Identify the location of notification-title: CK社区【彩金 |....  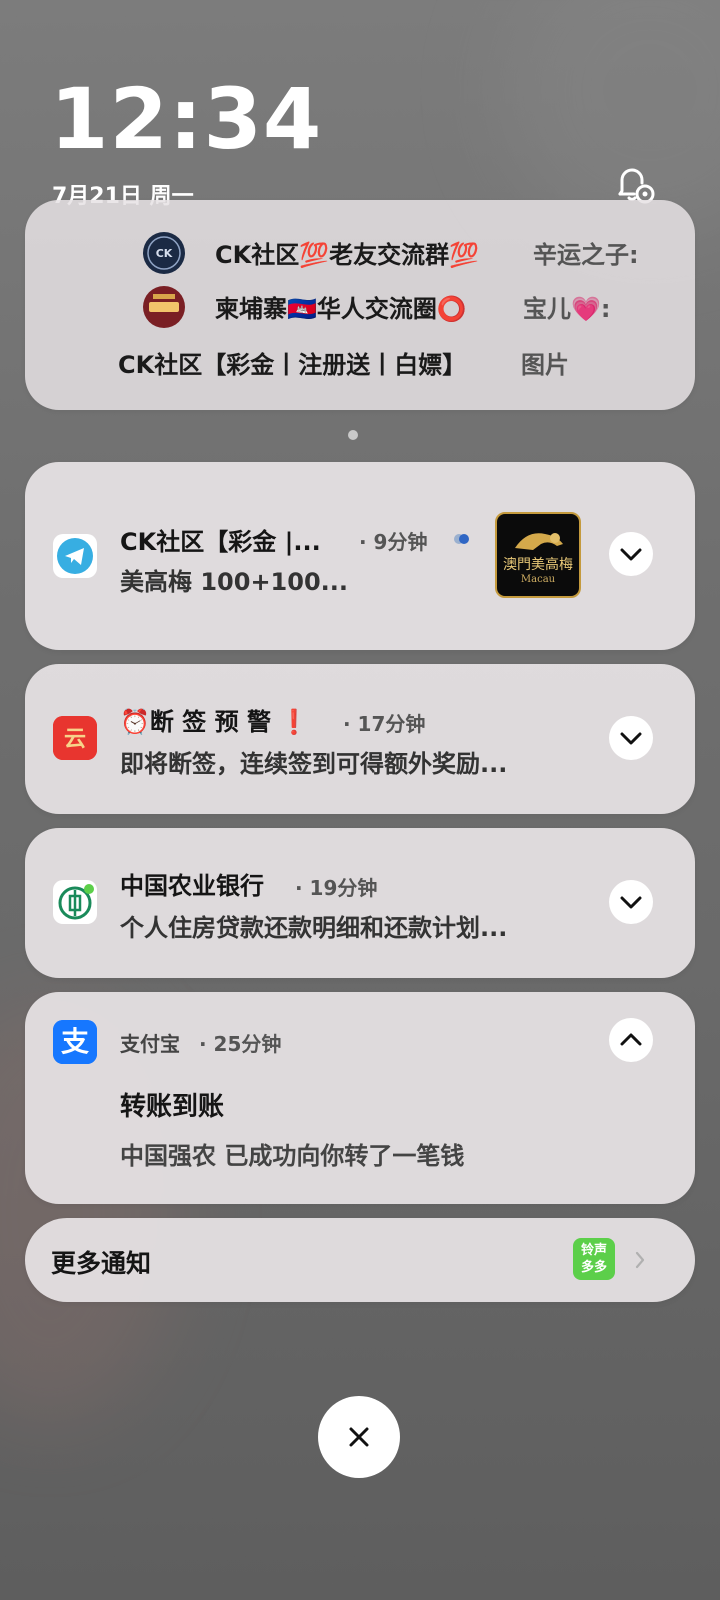
(220, 542).